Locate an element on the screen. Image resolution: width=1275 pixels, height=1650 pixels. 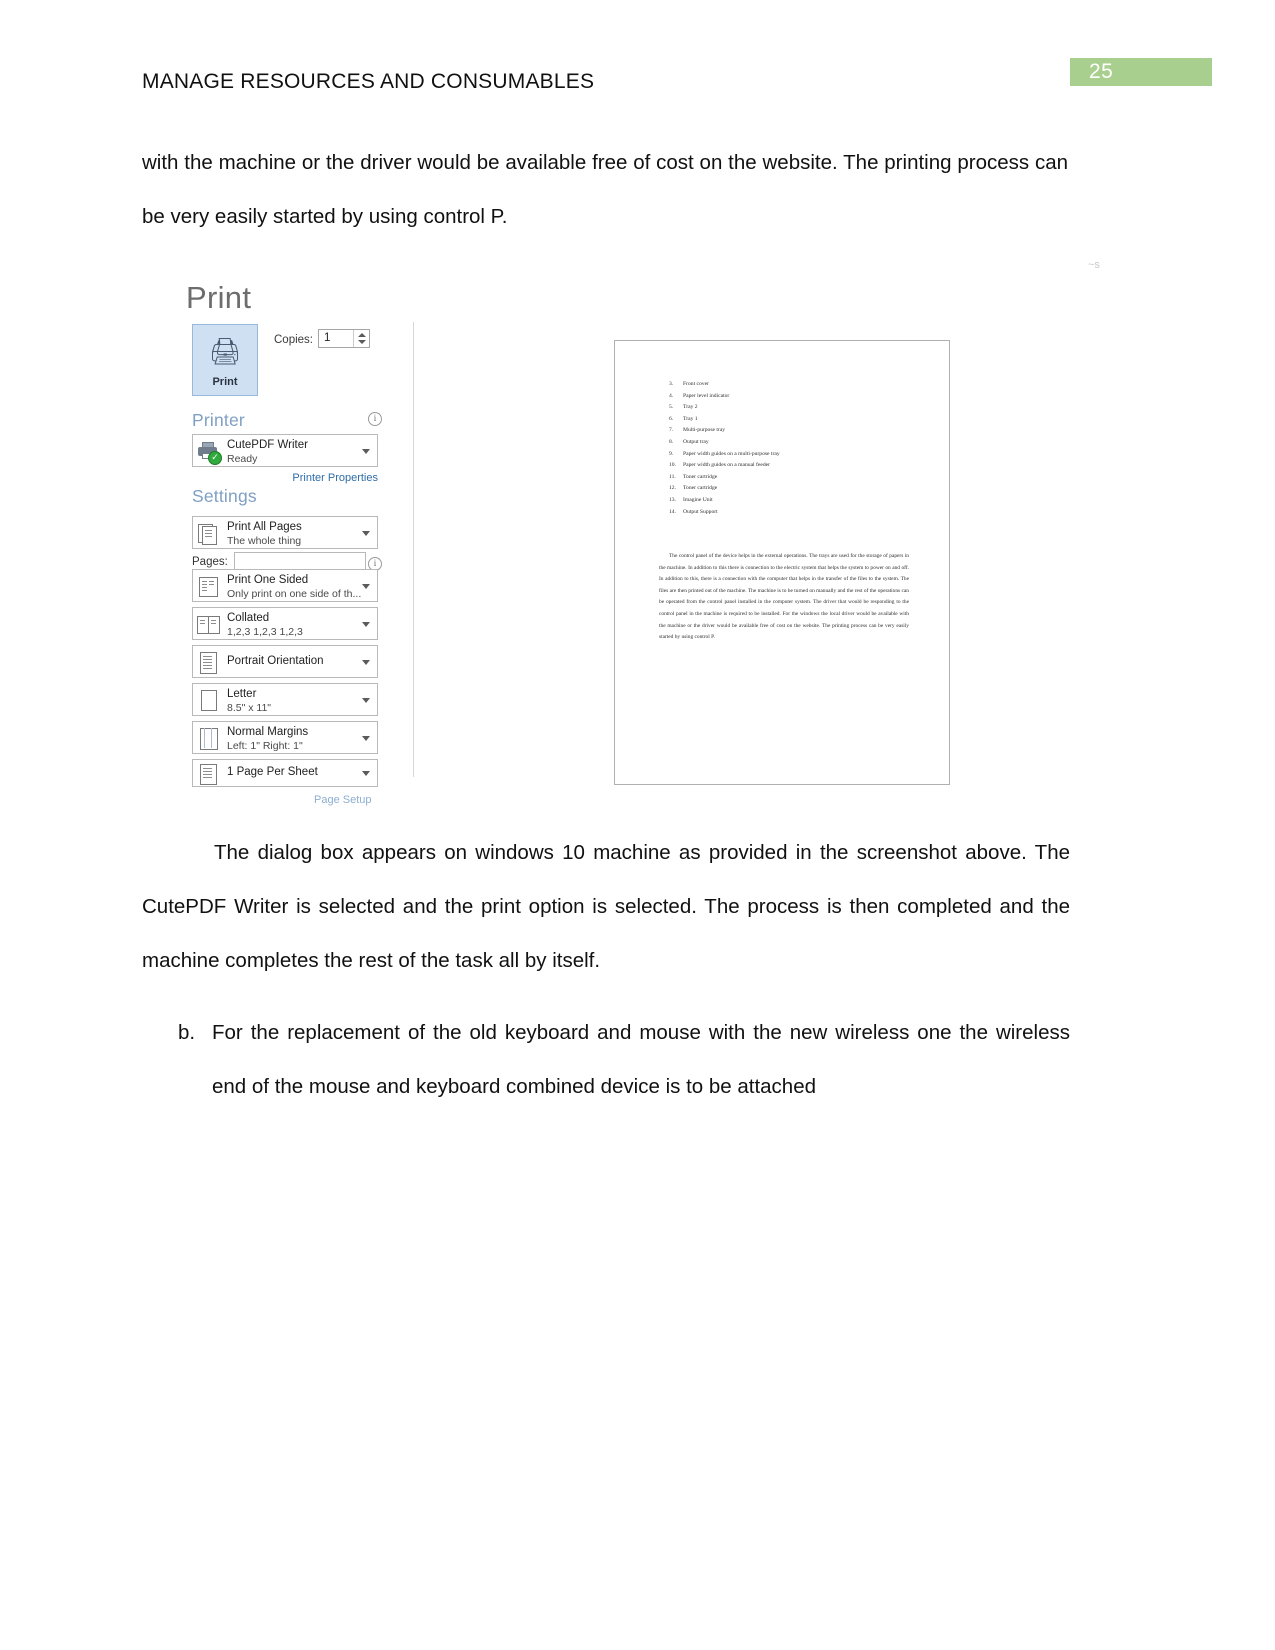
printer-properties-link: Printer Properties is located at coordinates (335, 478).